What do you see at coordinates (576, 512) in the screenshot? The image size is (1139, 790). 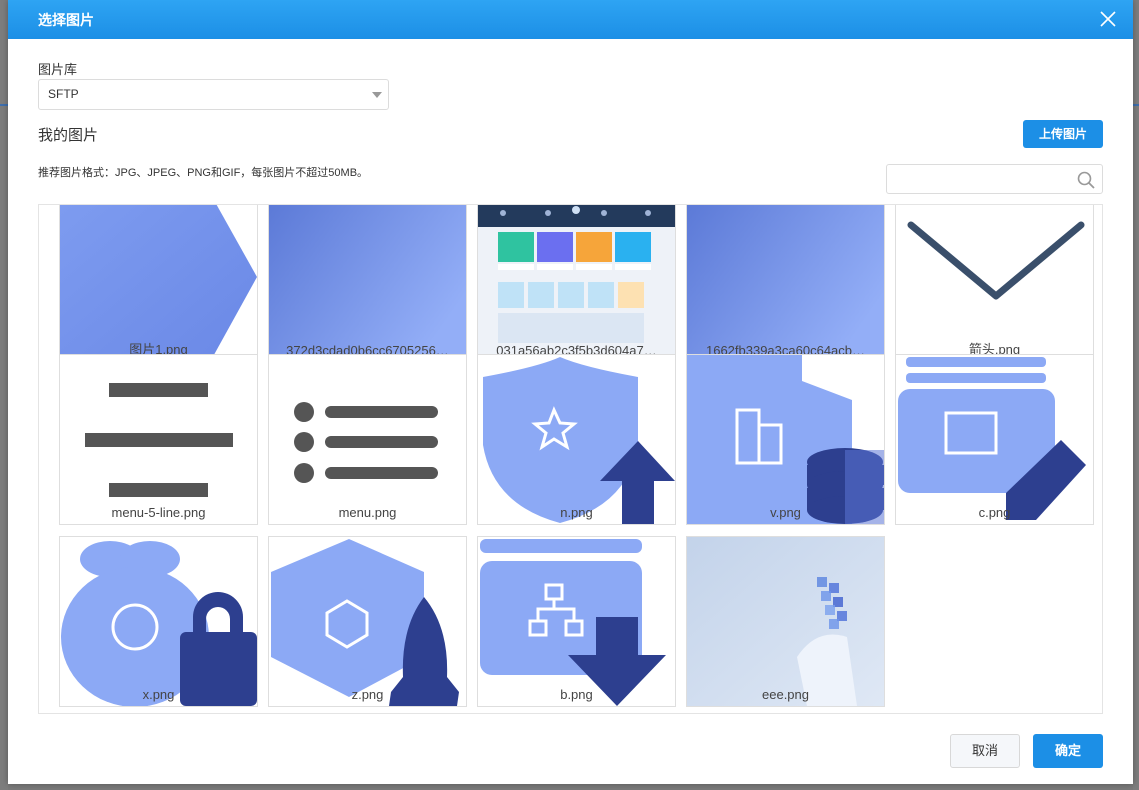 I see `image-name: n.png` at bounding box center [576, 512].